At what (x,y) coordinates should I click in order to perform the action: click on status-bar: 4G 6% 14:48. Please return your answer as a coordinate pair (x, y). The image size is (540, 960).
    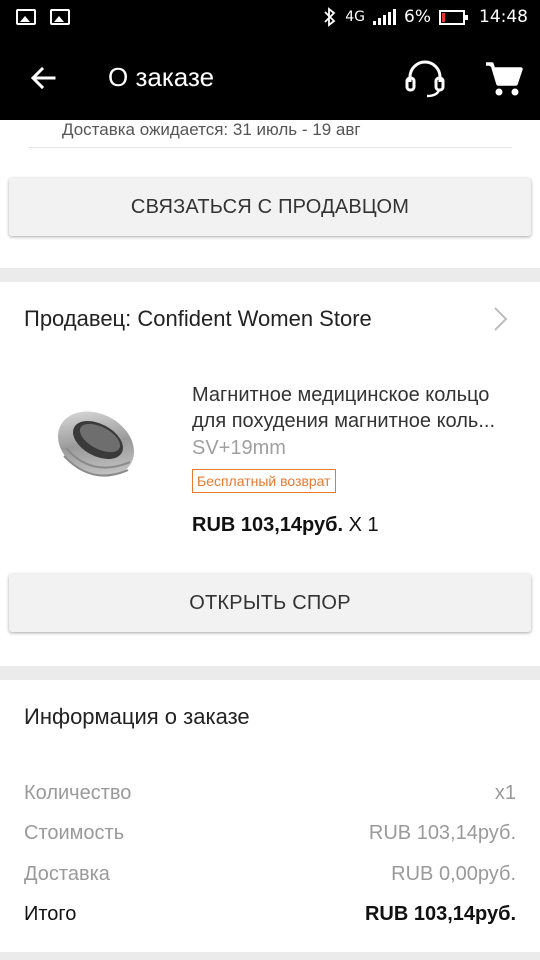
    Looking at the image, I should click on (270, 18).